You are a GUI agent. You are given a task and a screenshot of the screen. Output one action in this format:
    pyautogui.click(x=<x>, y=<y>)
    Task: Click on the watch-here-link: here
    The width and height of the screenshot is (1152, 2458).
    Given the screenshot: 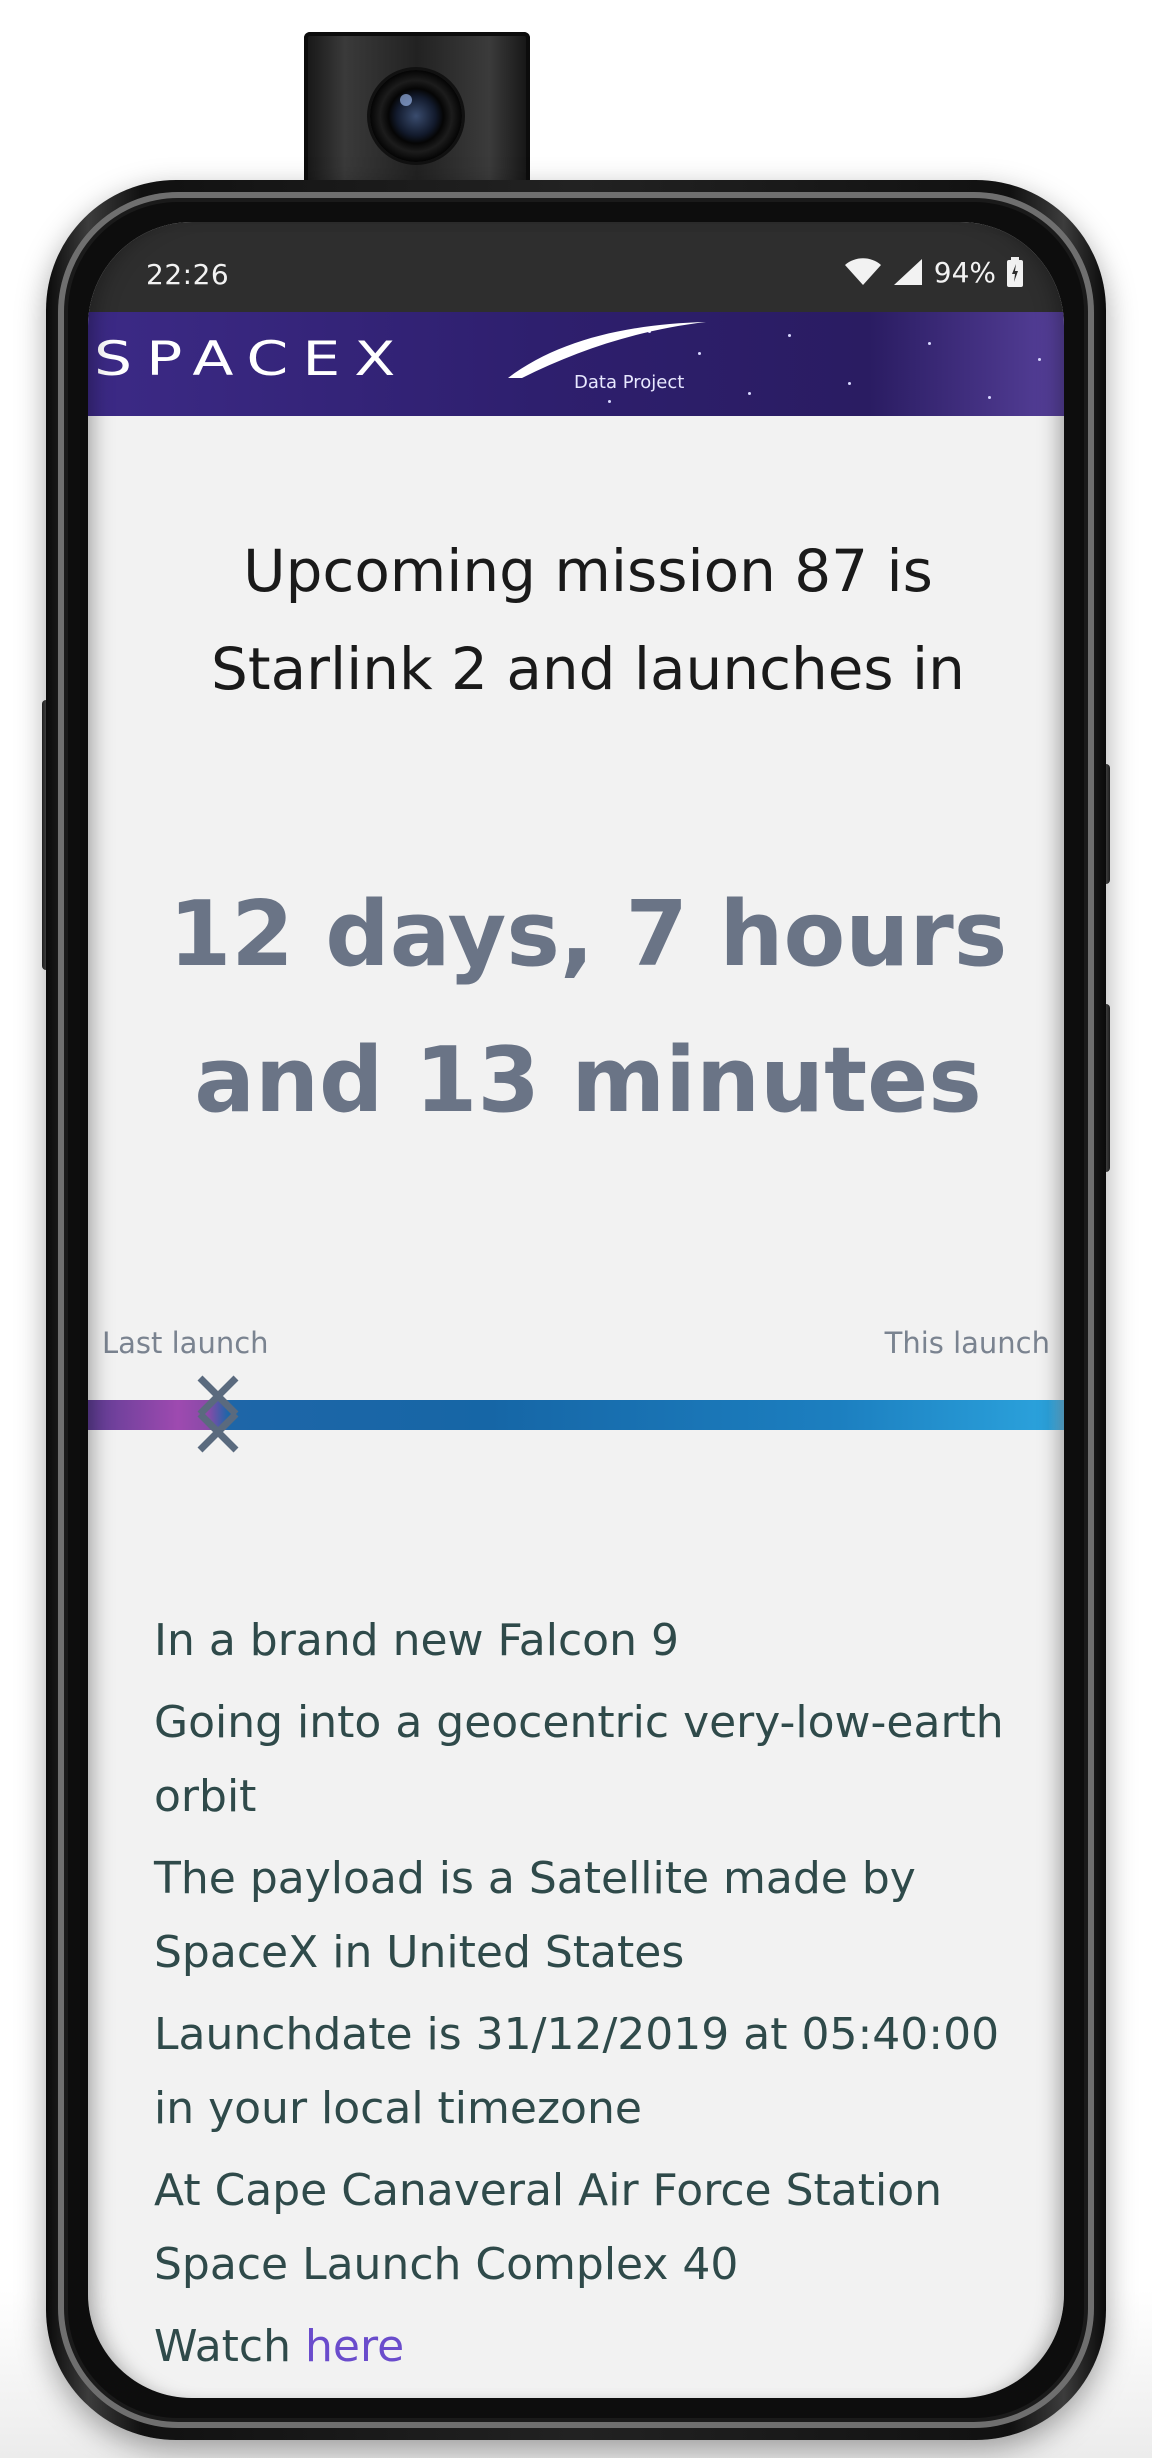 What is the action you would take?
    pyautogui.click(x=354, y=2346)
    